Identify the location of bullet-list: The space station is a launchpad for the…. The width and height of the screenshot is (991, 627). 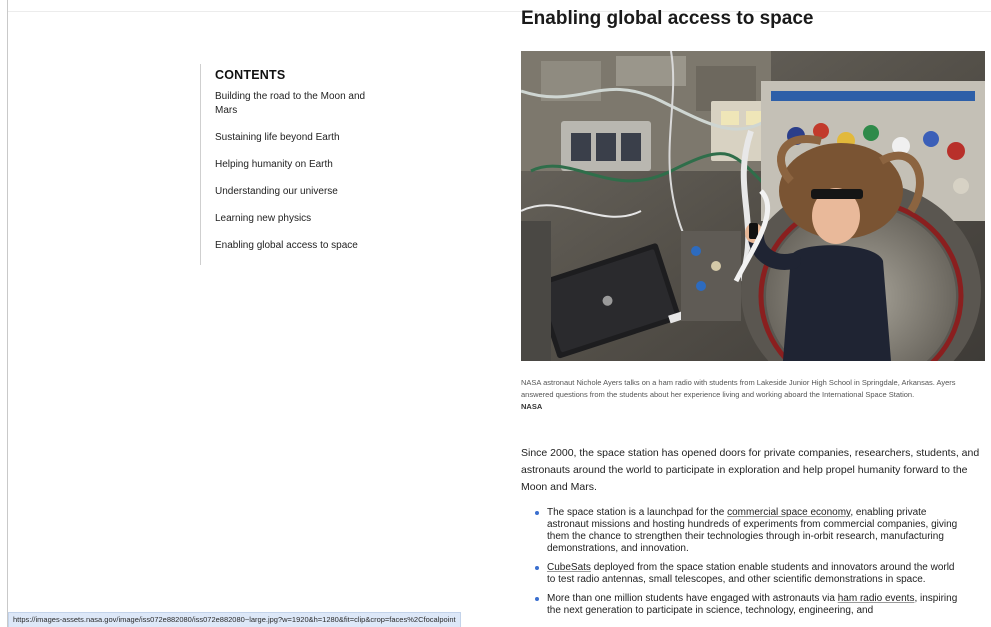
(750, 565).